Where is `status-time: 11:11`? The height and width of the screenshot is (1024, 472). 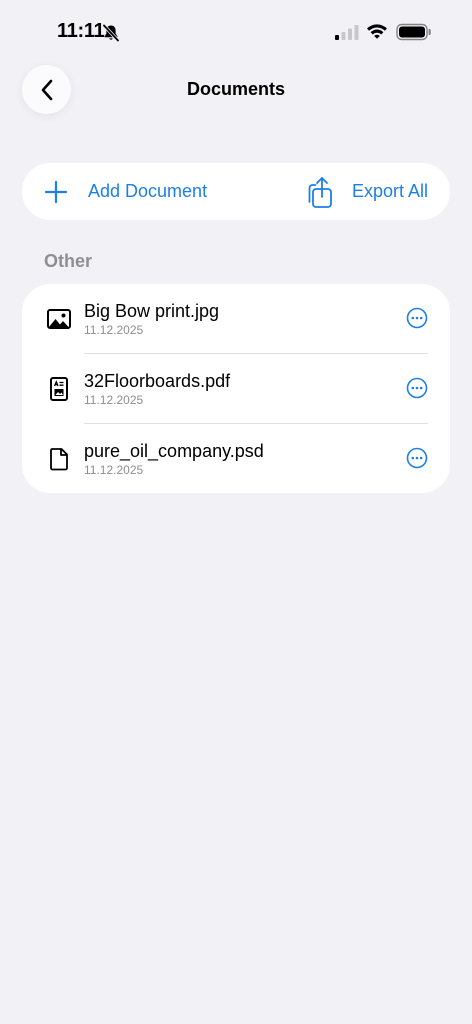
status-time: 11:11 is located at coordinates (81, 31).